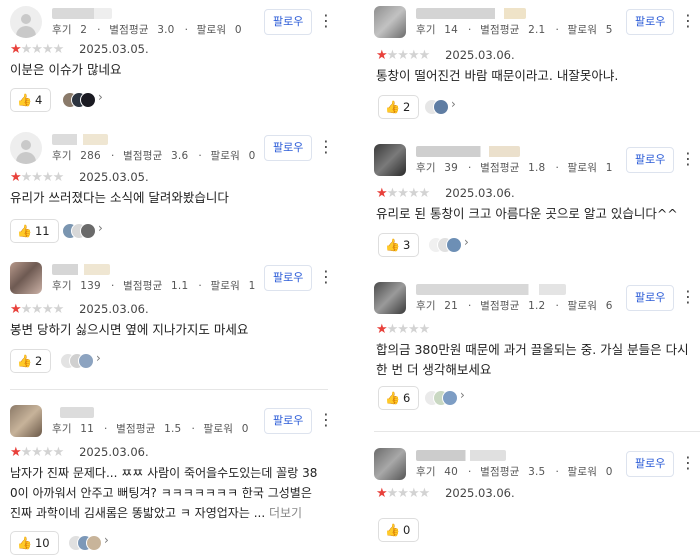 The height and width of the screenshot is (555, 700). What do you see at coordinates (173, 150) in the screenshot?
I see `reviewer-header: 후기 286 · 별점평균 3.6 · 팔로워 0 팔로우 ⋮` at bounding box center [173, 150].